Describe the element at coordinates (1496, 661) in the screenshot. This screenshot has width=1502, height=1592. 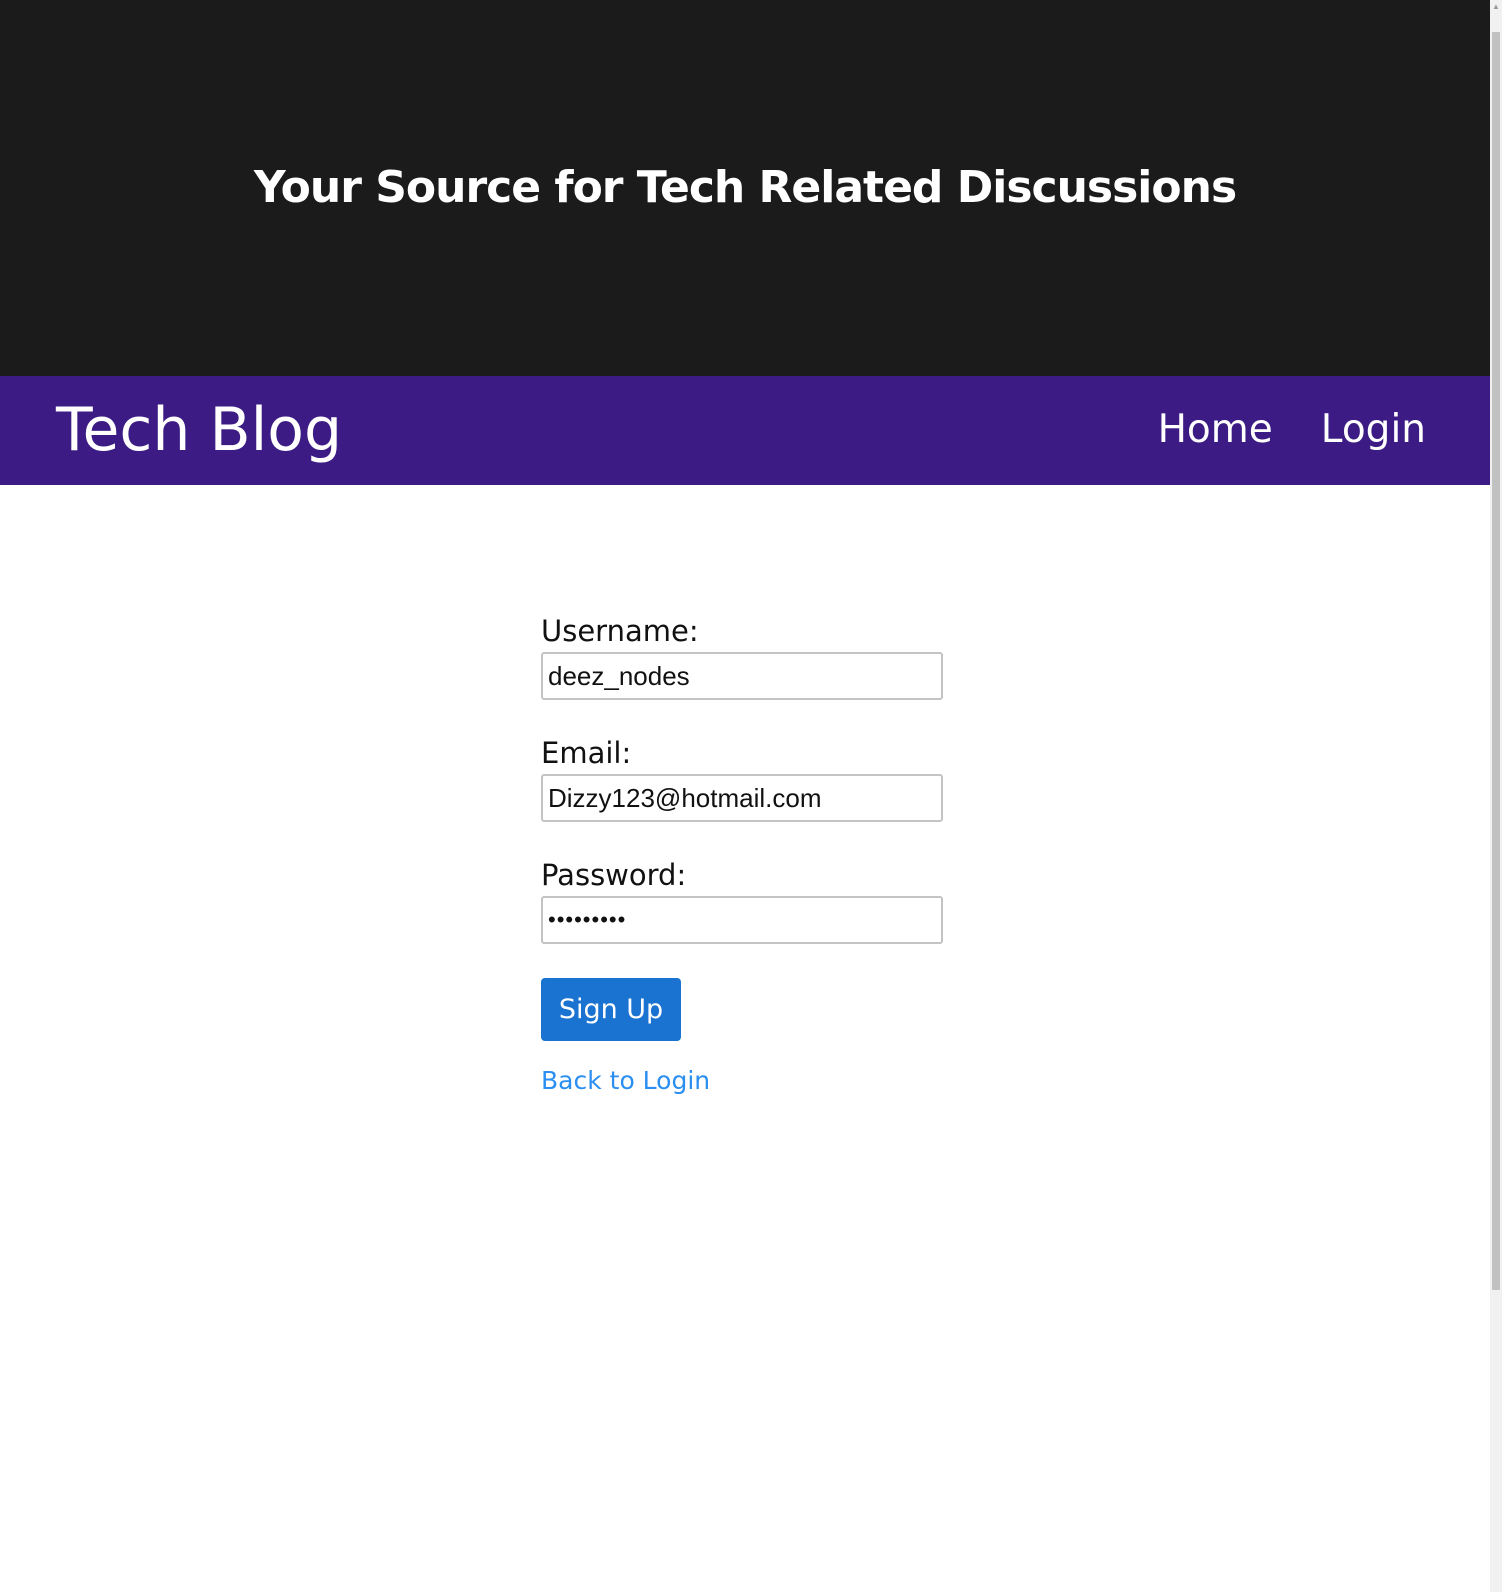
I see `scrollbar-thumb` at that location.